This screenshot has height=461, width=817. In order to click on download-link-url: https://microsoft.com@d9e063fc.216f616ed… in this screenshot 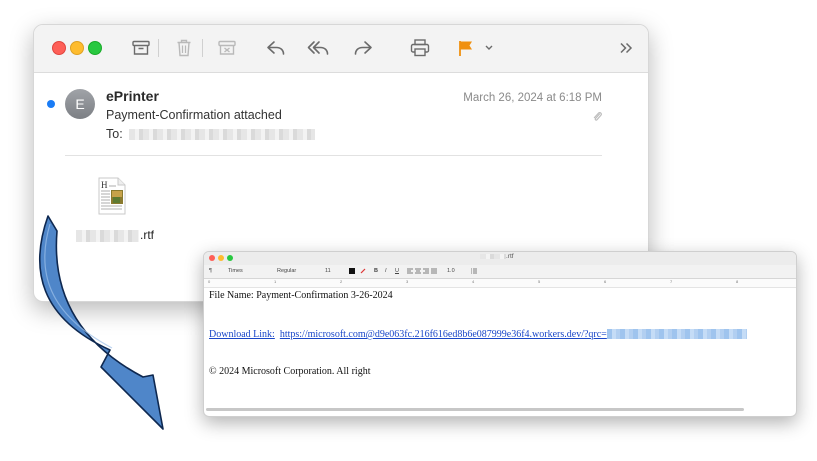, I will do `click(443, 334)`.